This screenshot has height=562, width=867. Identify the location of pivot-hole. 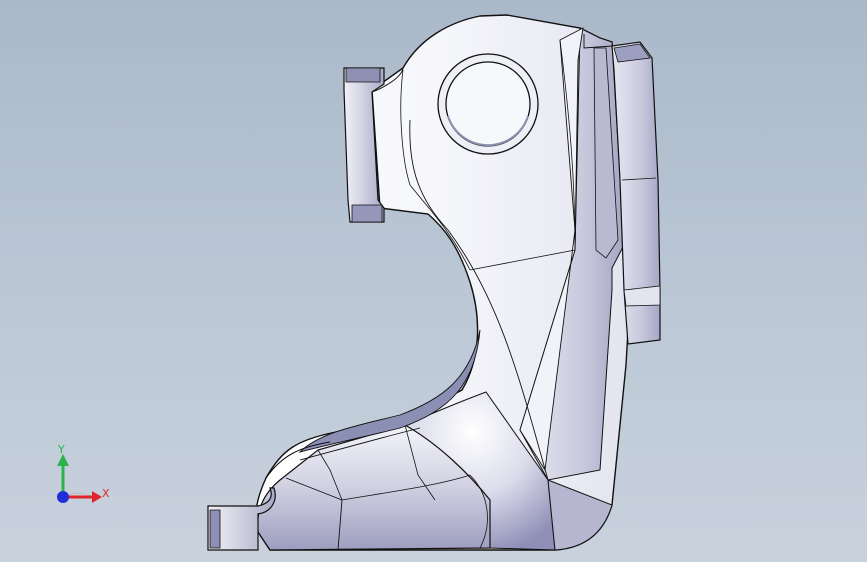
(488, 104).